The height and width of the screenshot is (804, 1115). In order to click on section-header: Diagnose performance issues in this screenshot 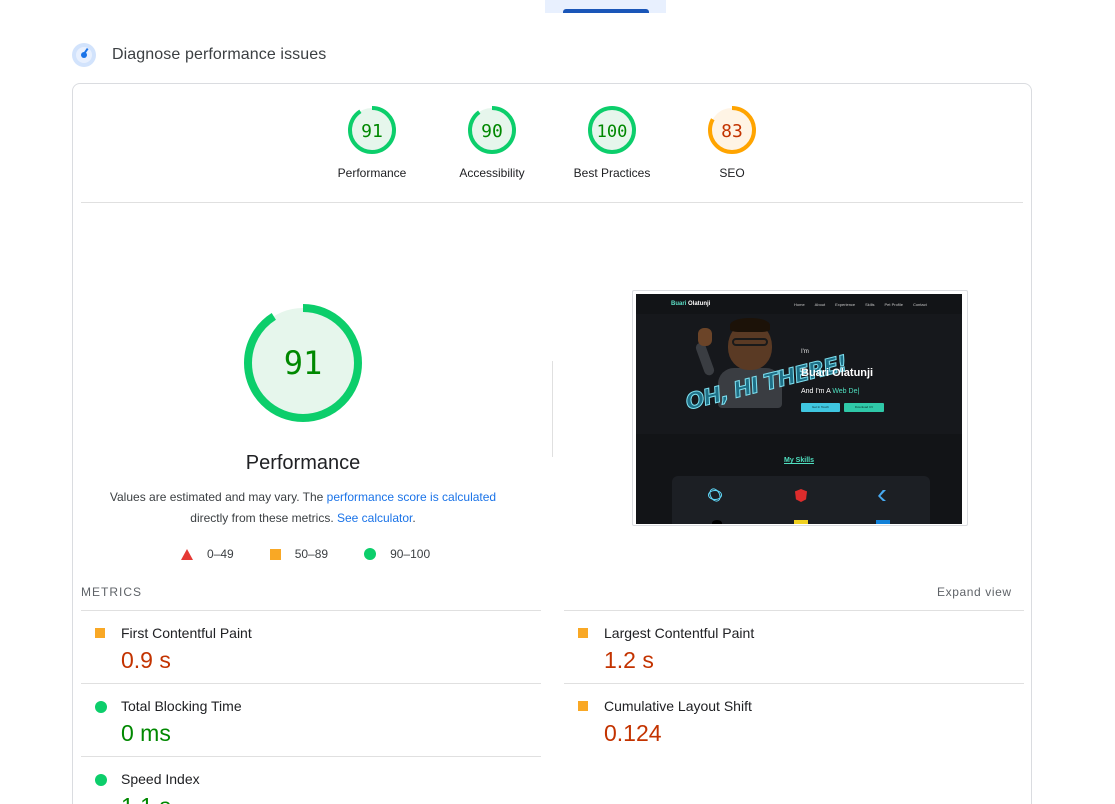, I will do `click(199, 55)`.